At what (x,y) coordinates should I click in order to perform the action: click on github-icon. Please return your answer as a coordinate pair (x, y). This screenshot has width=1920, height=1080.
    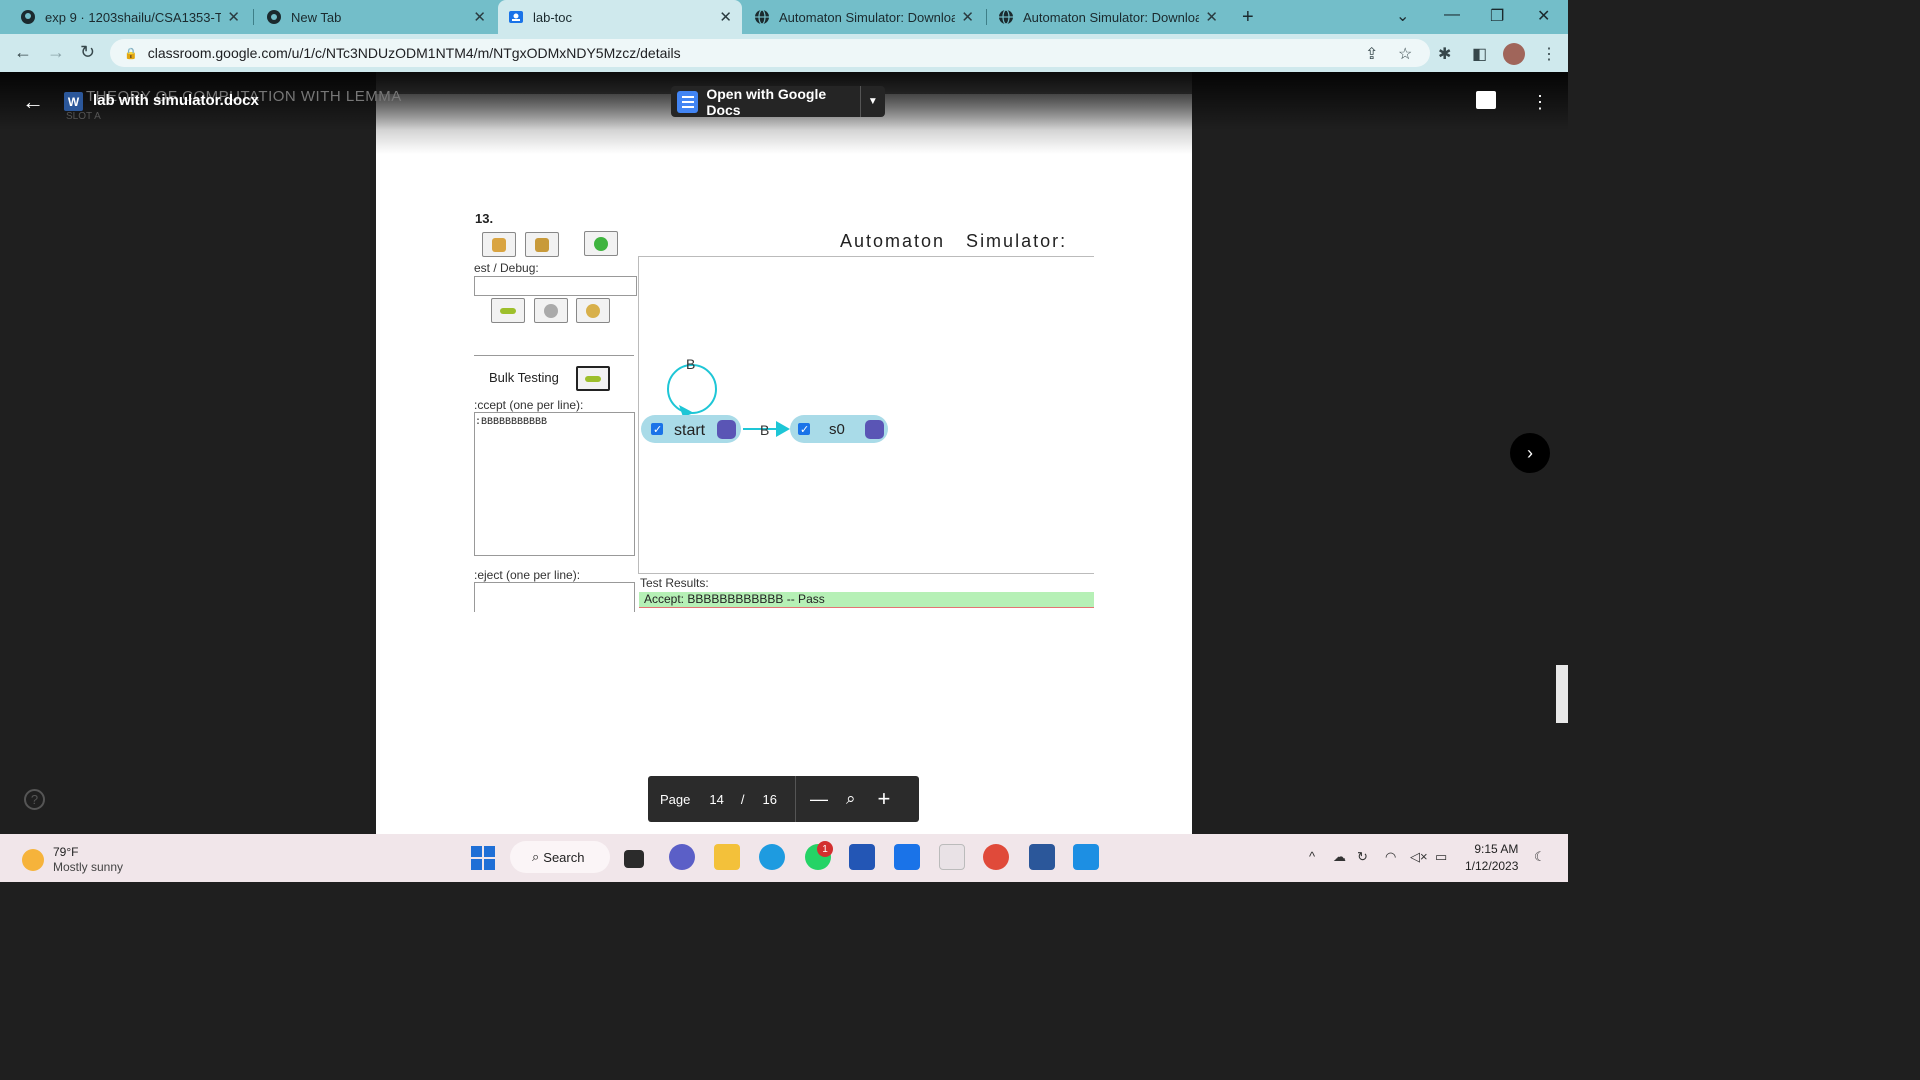
    Looking at the image, I should click on (28, 17).